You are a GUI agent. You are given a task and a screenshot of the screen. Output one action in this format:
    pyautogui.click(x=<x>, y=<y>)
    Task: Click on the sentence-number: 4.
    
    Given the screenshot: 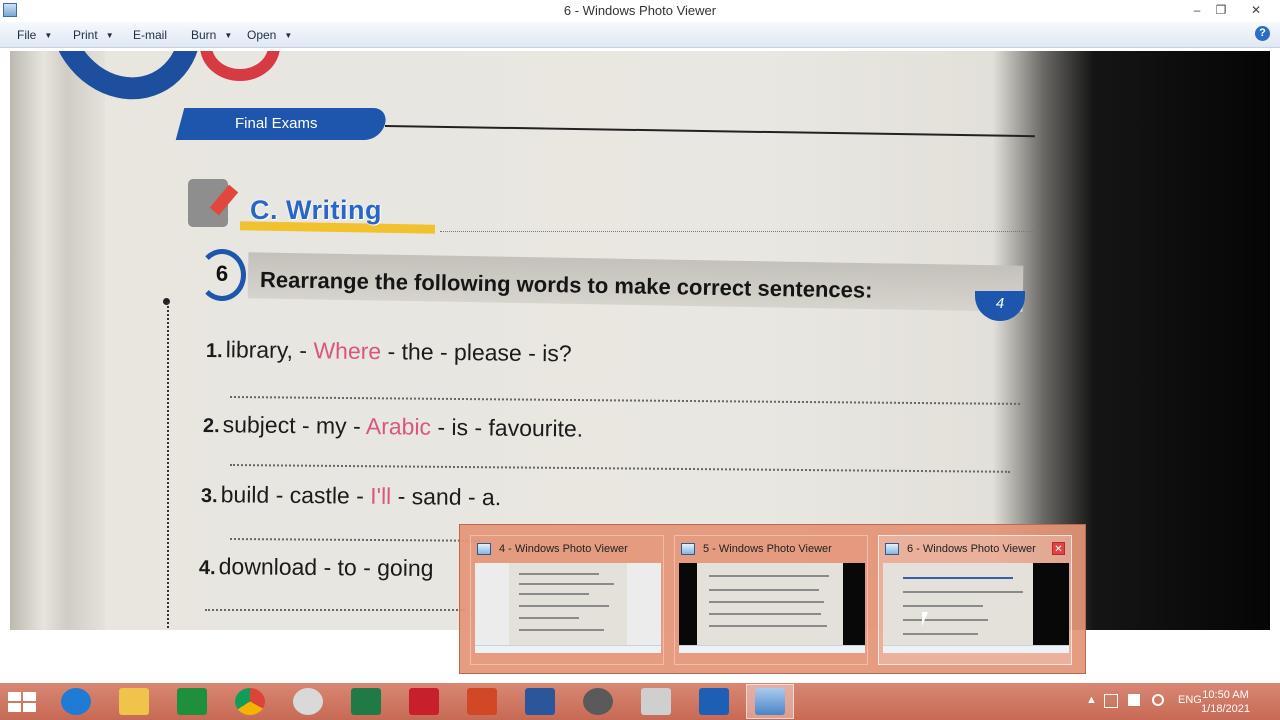 What is the action you would take?
    pyautogui.click(x=207, y=568)
    